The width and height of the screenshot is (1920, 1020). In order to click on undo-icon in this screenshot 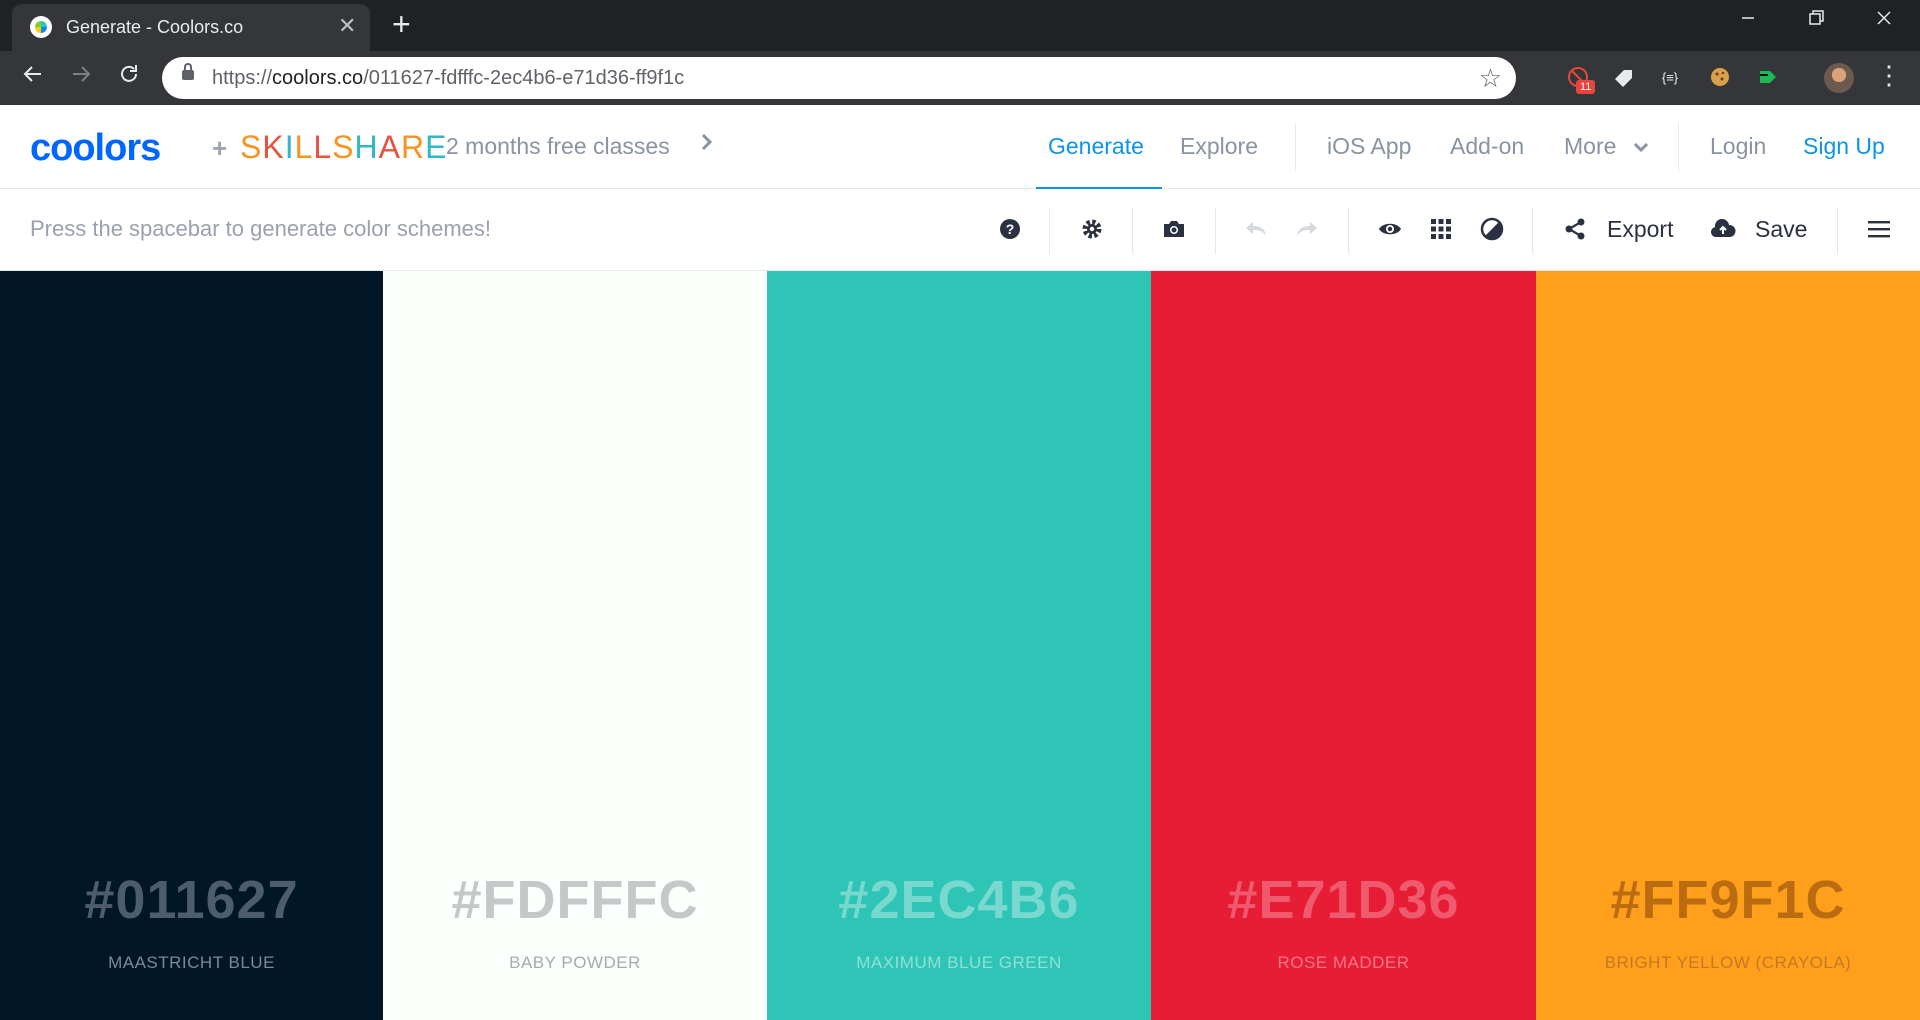, I will do `click(1256, 229)`.